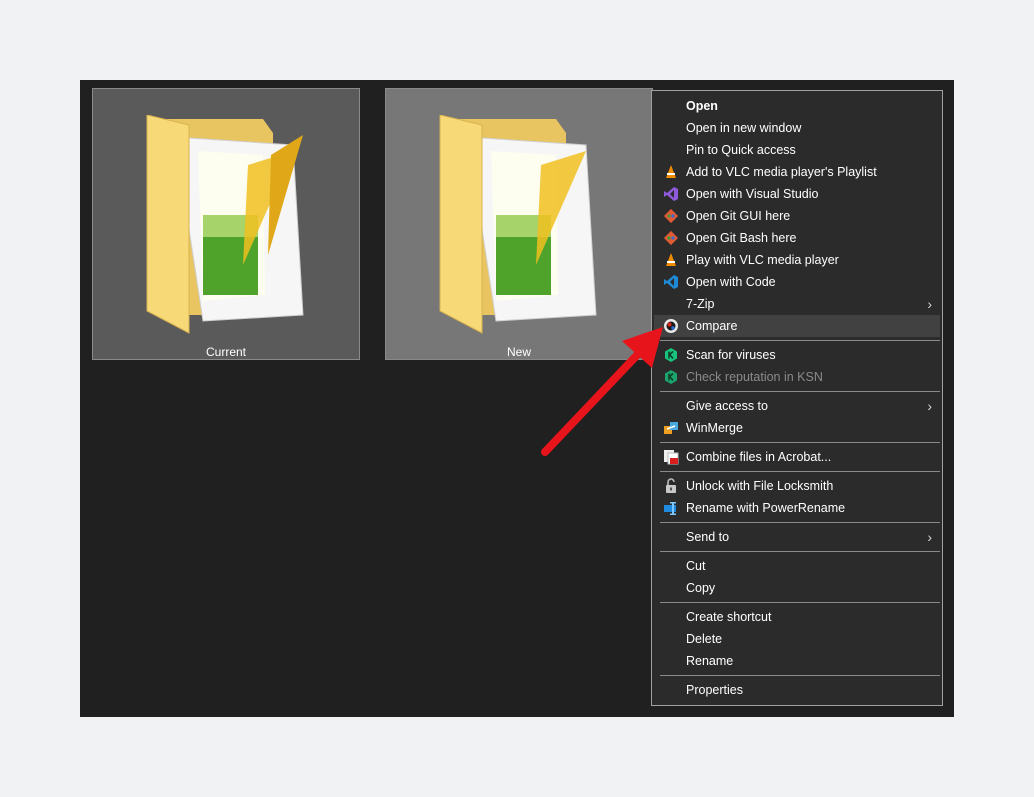 This screenshot has width=1034, height=797. I want to click on powerrename-icon, so click(670, 508).